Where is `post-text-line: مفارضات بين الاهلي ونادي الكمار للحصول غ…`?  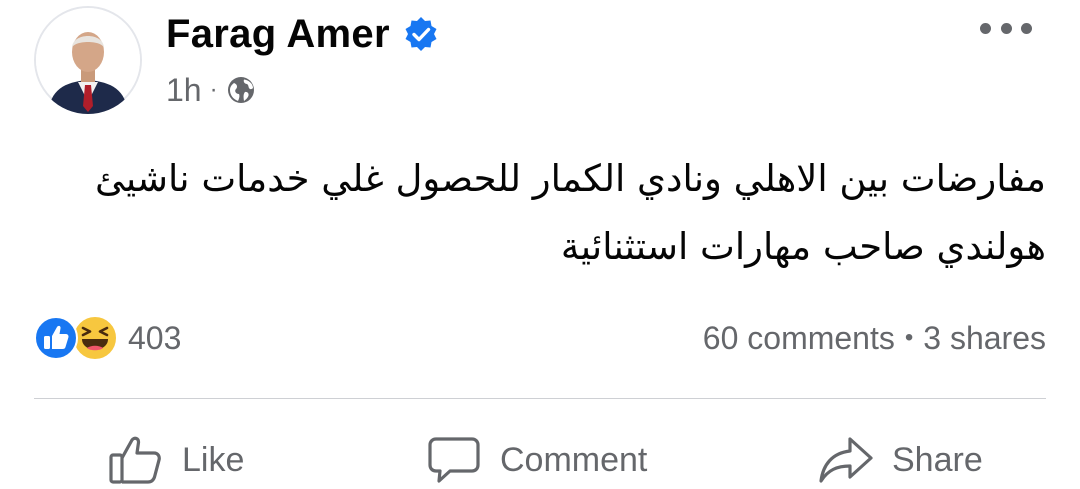
post-text-line: مفارضات بين الاهلي ونادي الكمار للحصول غ… is located at coordinates (570, 178).